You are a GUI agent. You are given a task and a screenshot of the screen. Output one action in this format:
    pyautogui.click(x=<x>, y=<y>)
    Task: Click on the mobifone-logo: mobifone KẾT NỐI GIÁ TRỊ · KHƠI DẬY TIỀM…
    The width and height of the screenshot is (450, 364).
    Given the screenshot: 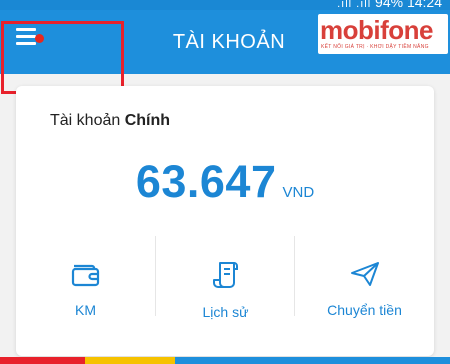 What is the action you would take?
    pyautogui.click(x=383, y=34)
    